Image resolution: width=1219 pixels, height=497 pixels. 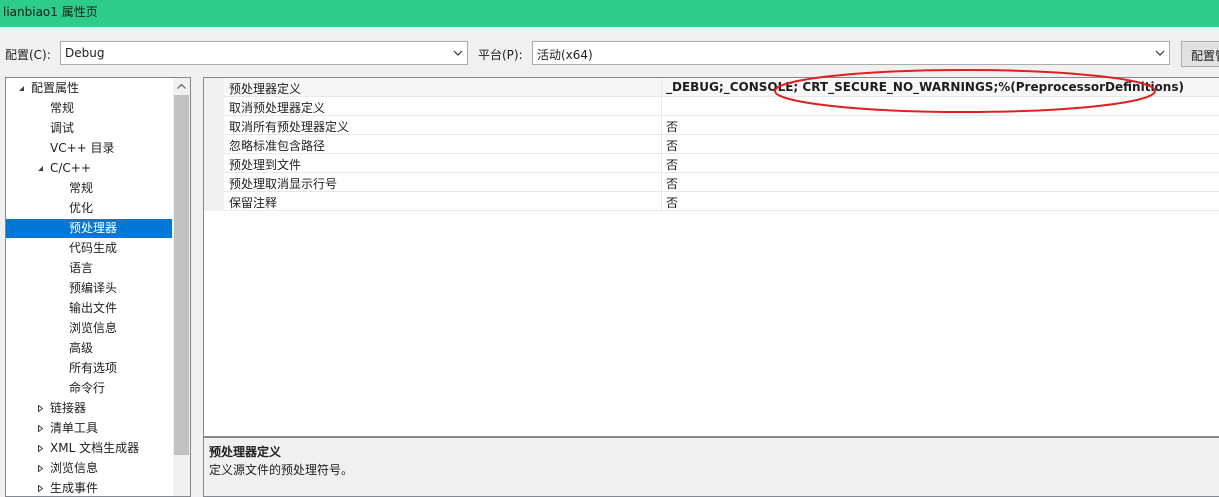 I want to click on red-ellipse-annotation, so click(x=965, y=91).